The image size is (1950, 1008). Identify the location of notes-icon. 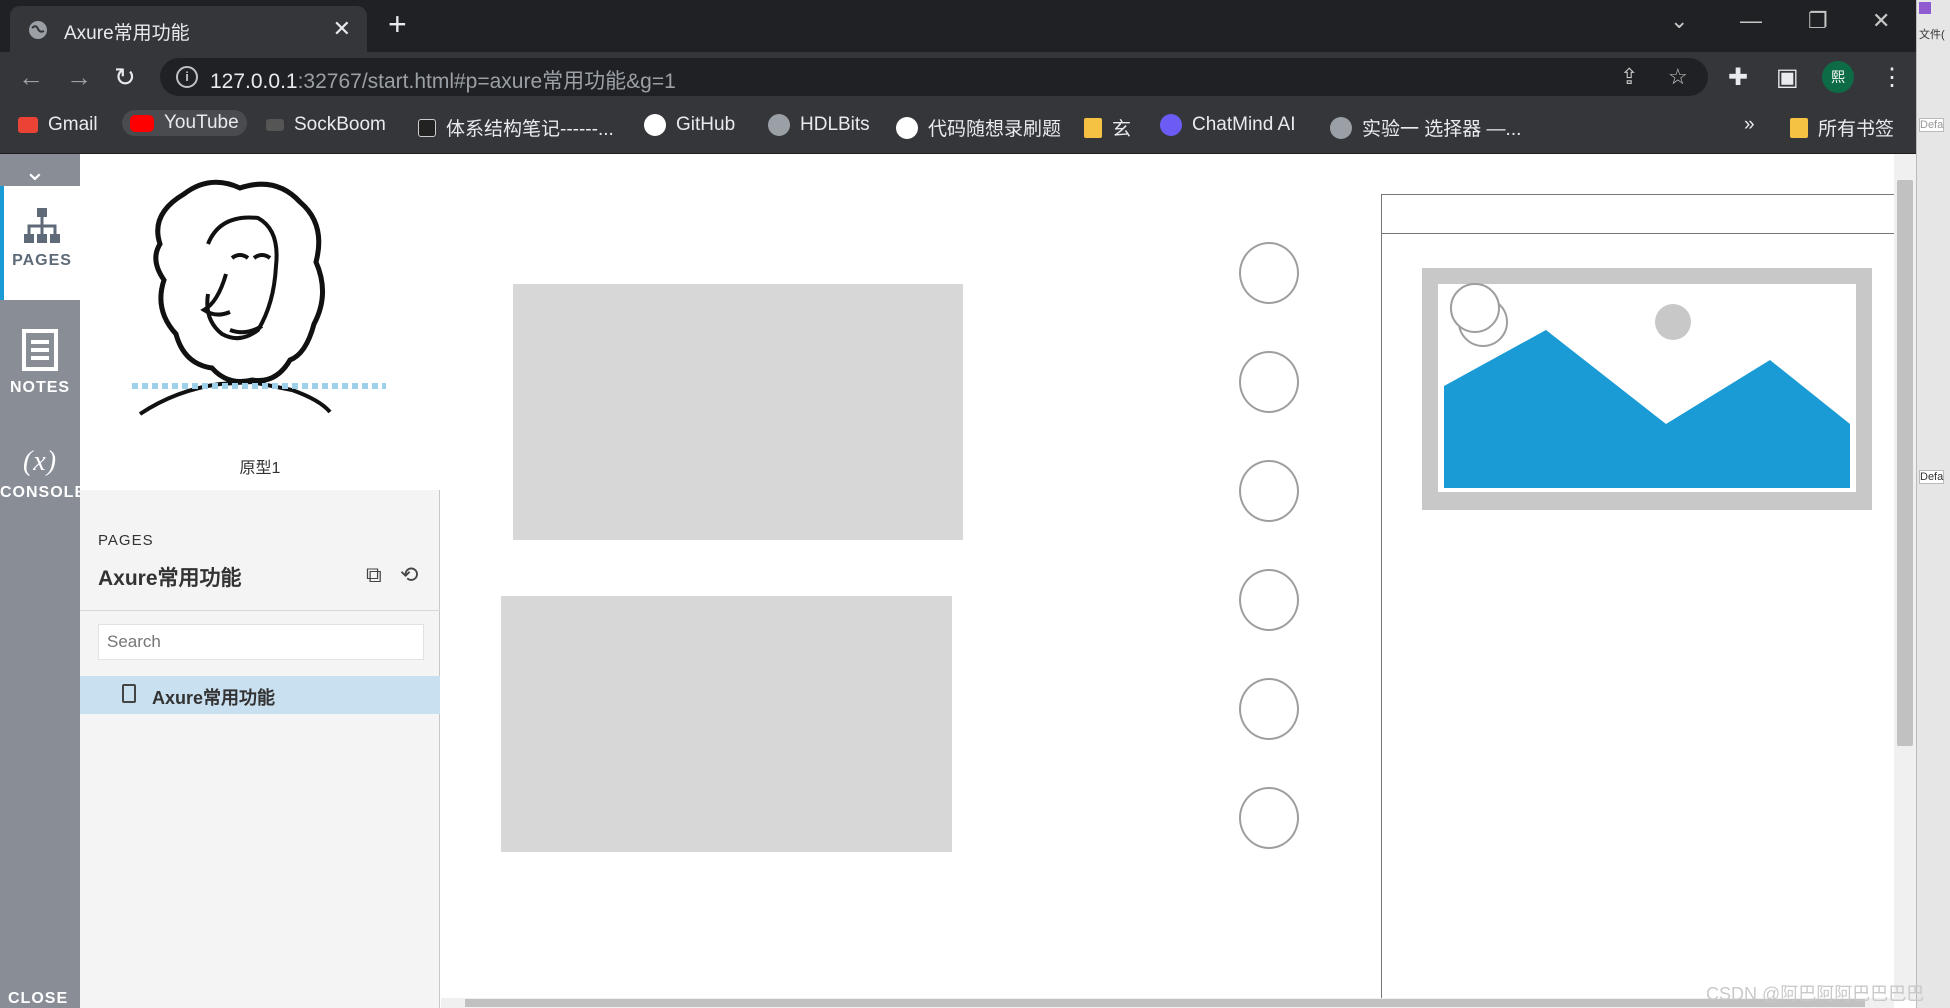
(40, 350).